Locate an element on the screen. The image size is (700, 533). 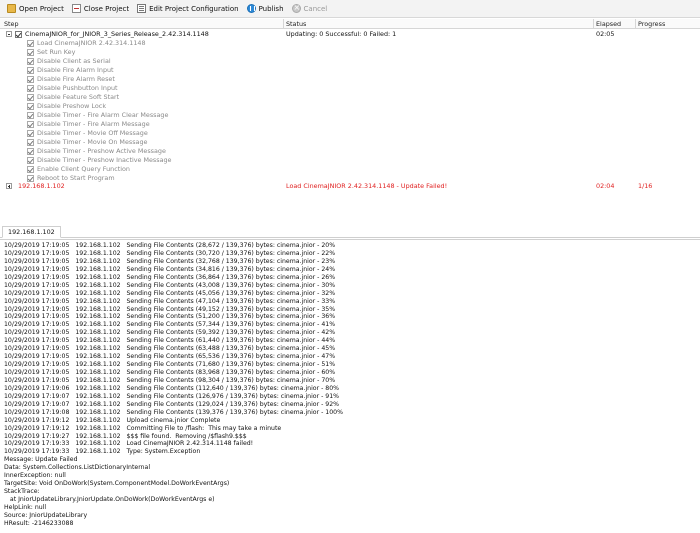
tree-row-step: Disable Feature Soft Start is located at coordinates (350, 97).